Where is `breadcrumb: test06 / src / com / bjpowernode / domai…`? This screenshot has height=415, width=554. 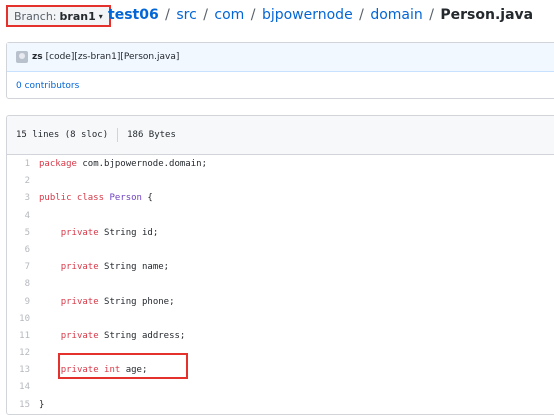
breadcrumb: test06 / src / com / bjpowernode / domai… is located at coordinates (320, 15).